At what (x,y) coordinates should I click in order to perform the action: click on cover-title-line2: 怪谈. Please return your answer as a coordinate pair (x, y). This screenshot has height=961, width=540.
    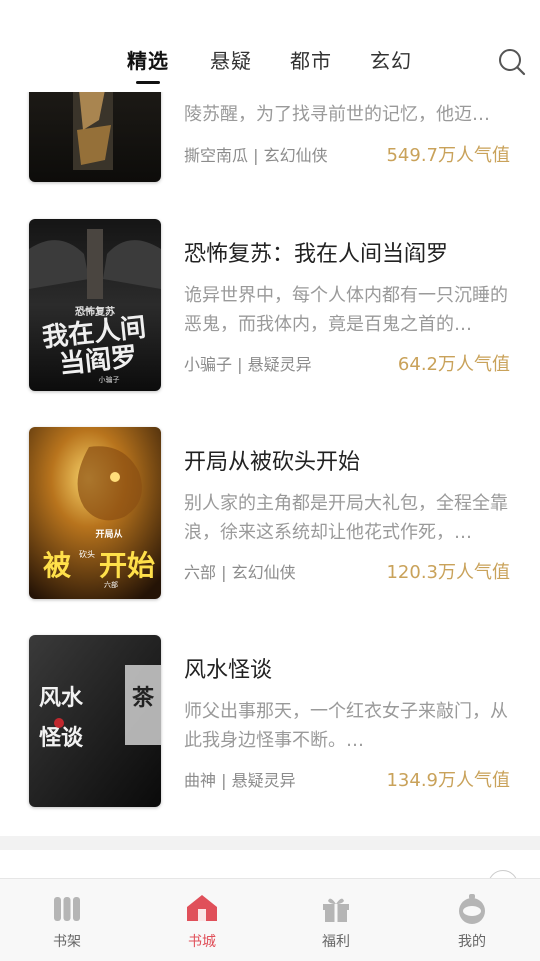
    Looking at the image, I should click on (61, 738).